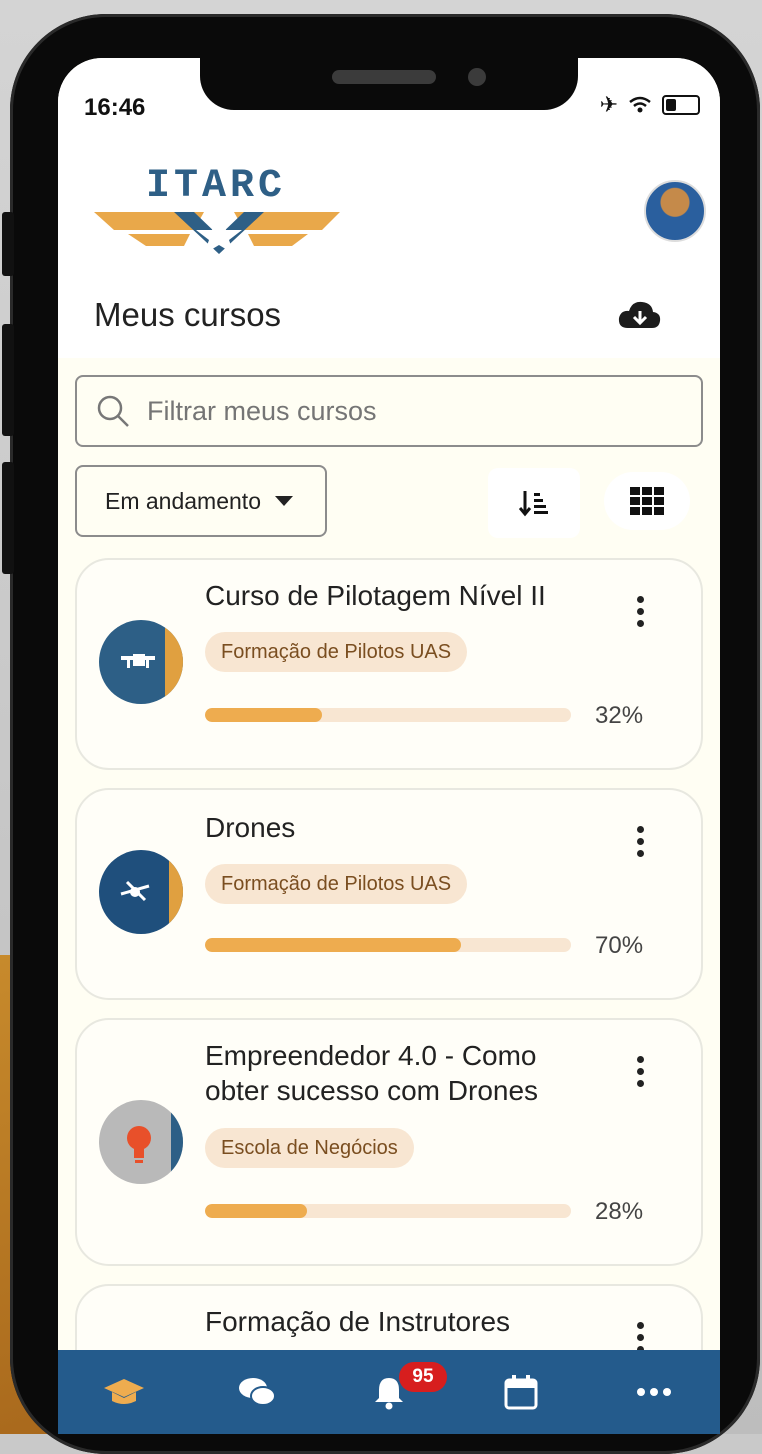 This screenshot has width=762, height=1454. Describe the element at coordinates (115, 107) in the screenshot. I see `status-time: 16:46` at that location.